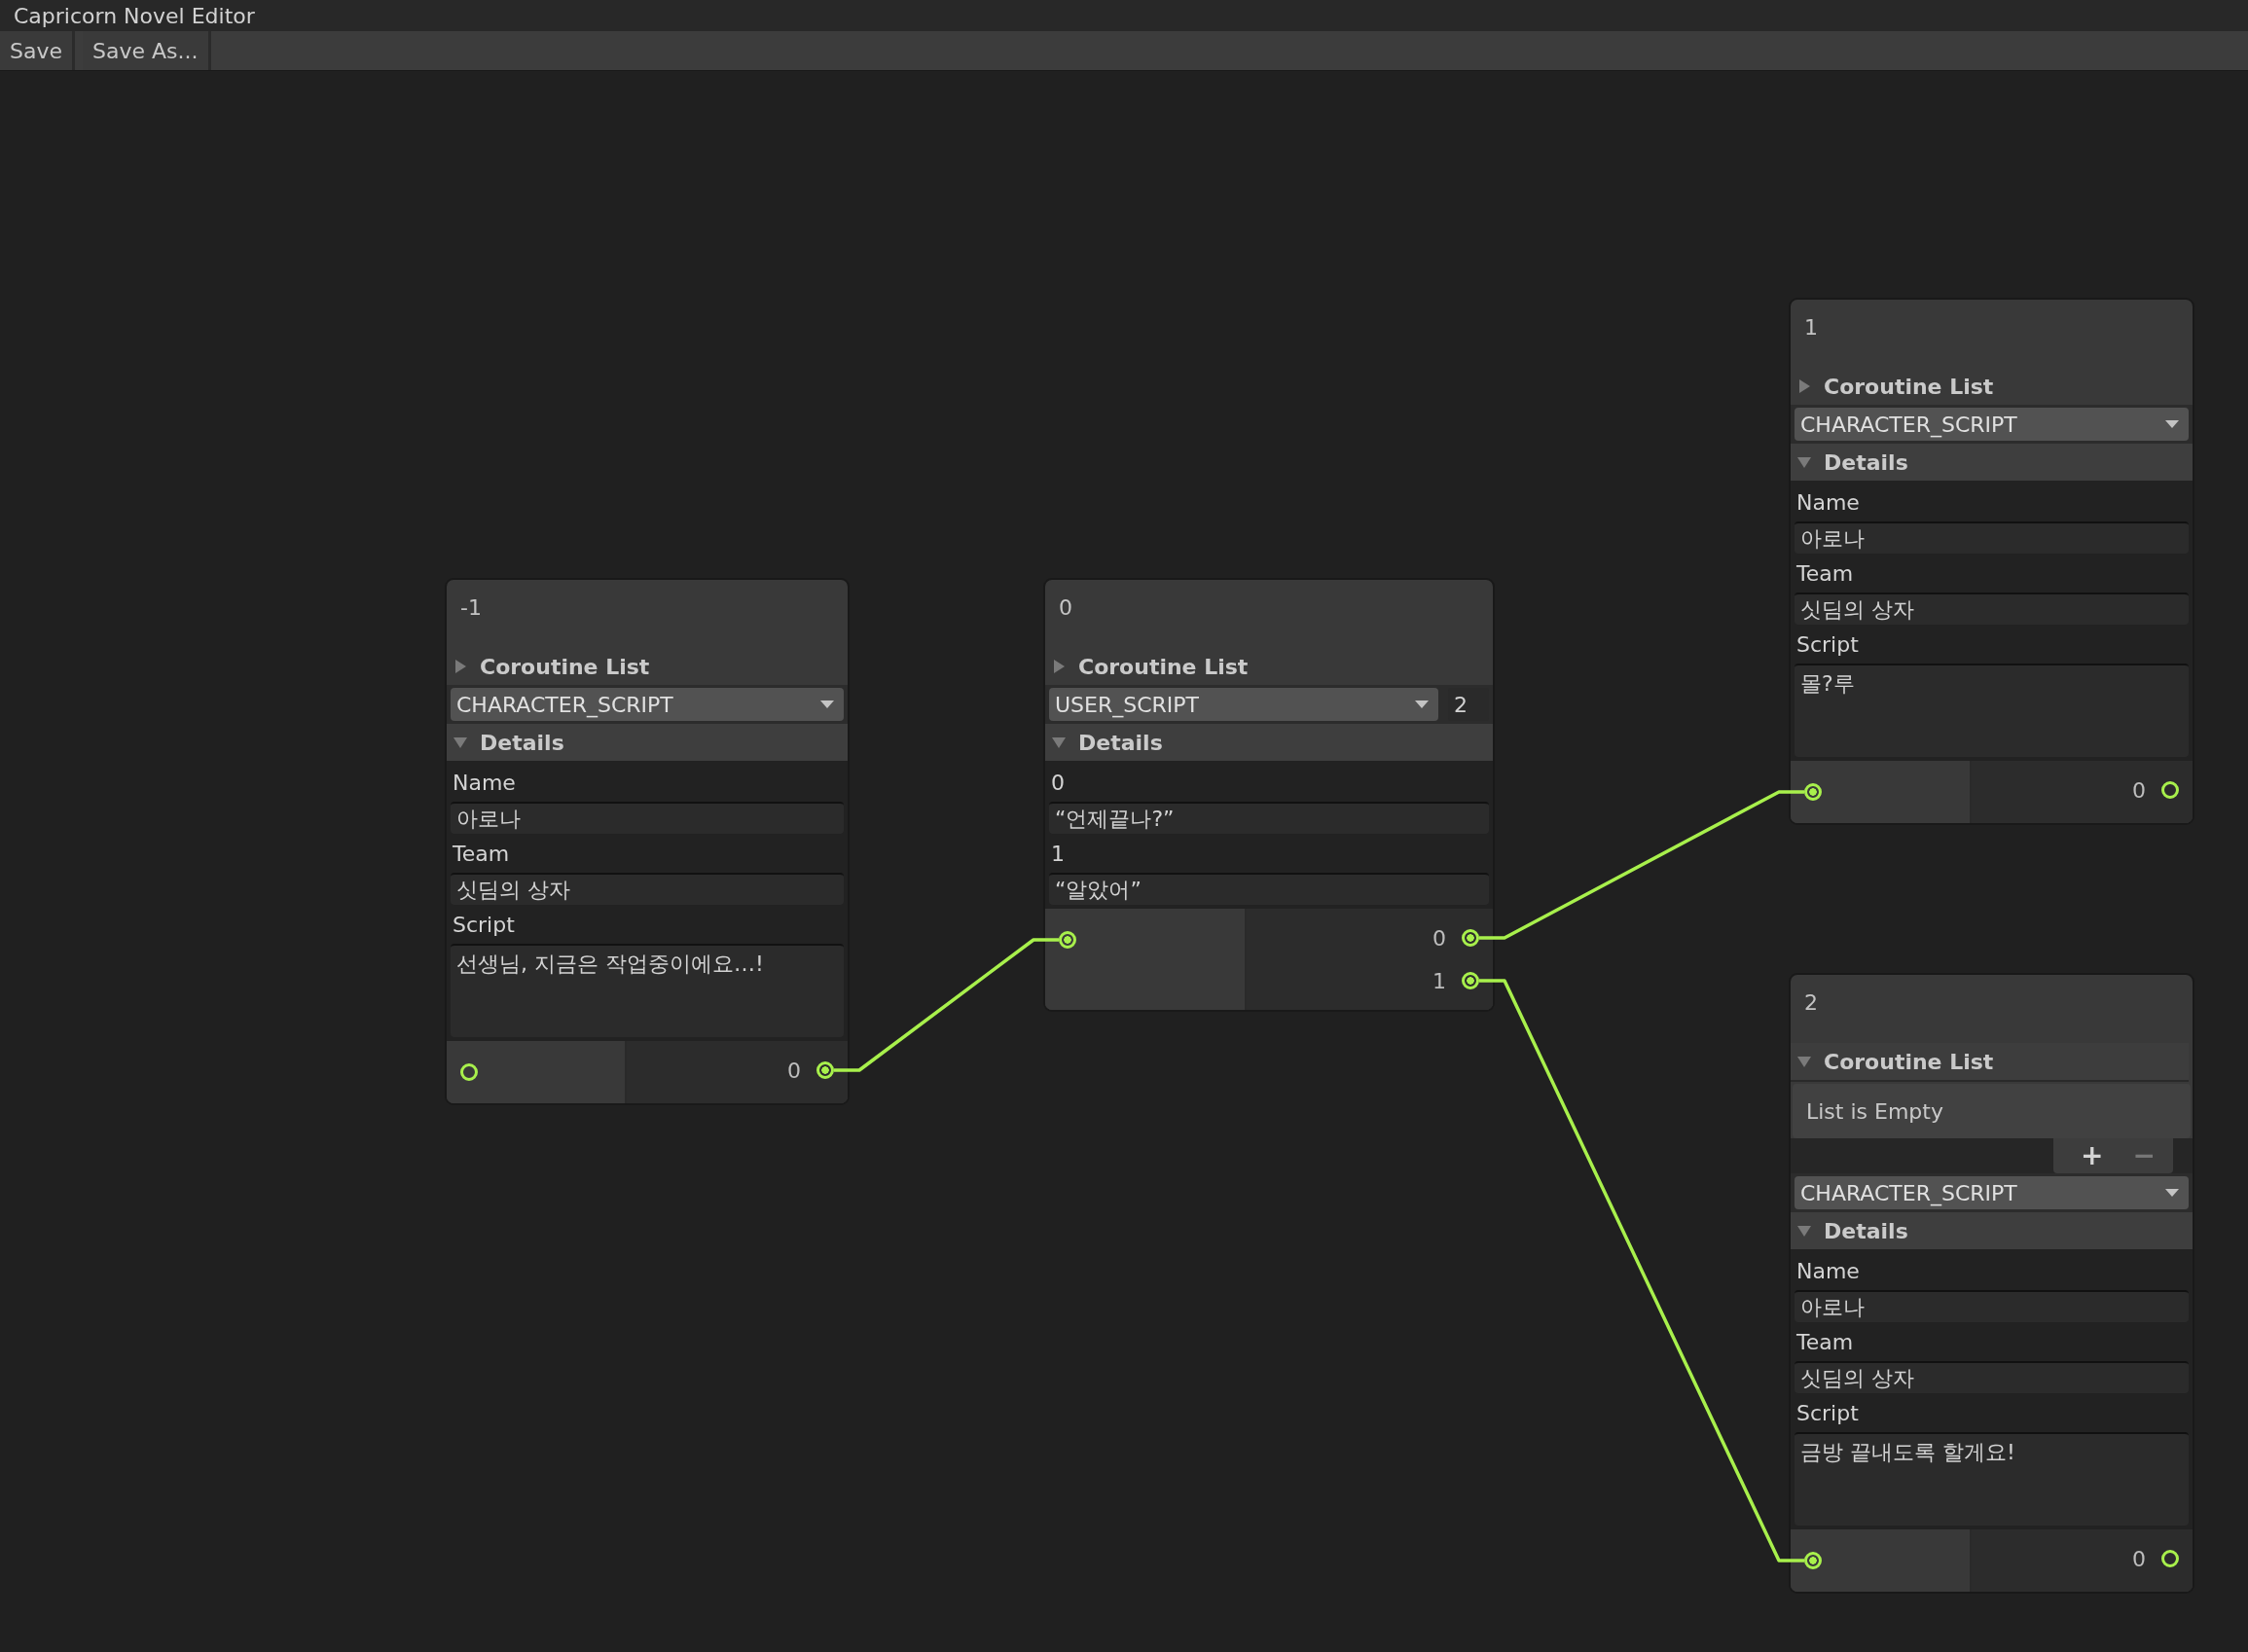  I want to click on empty-list-text: List is Empty, so click(1874, 1111).